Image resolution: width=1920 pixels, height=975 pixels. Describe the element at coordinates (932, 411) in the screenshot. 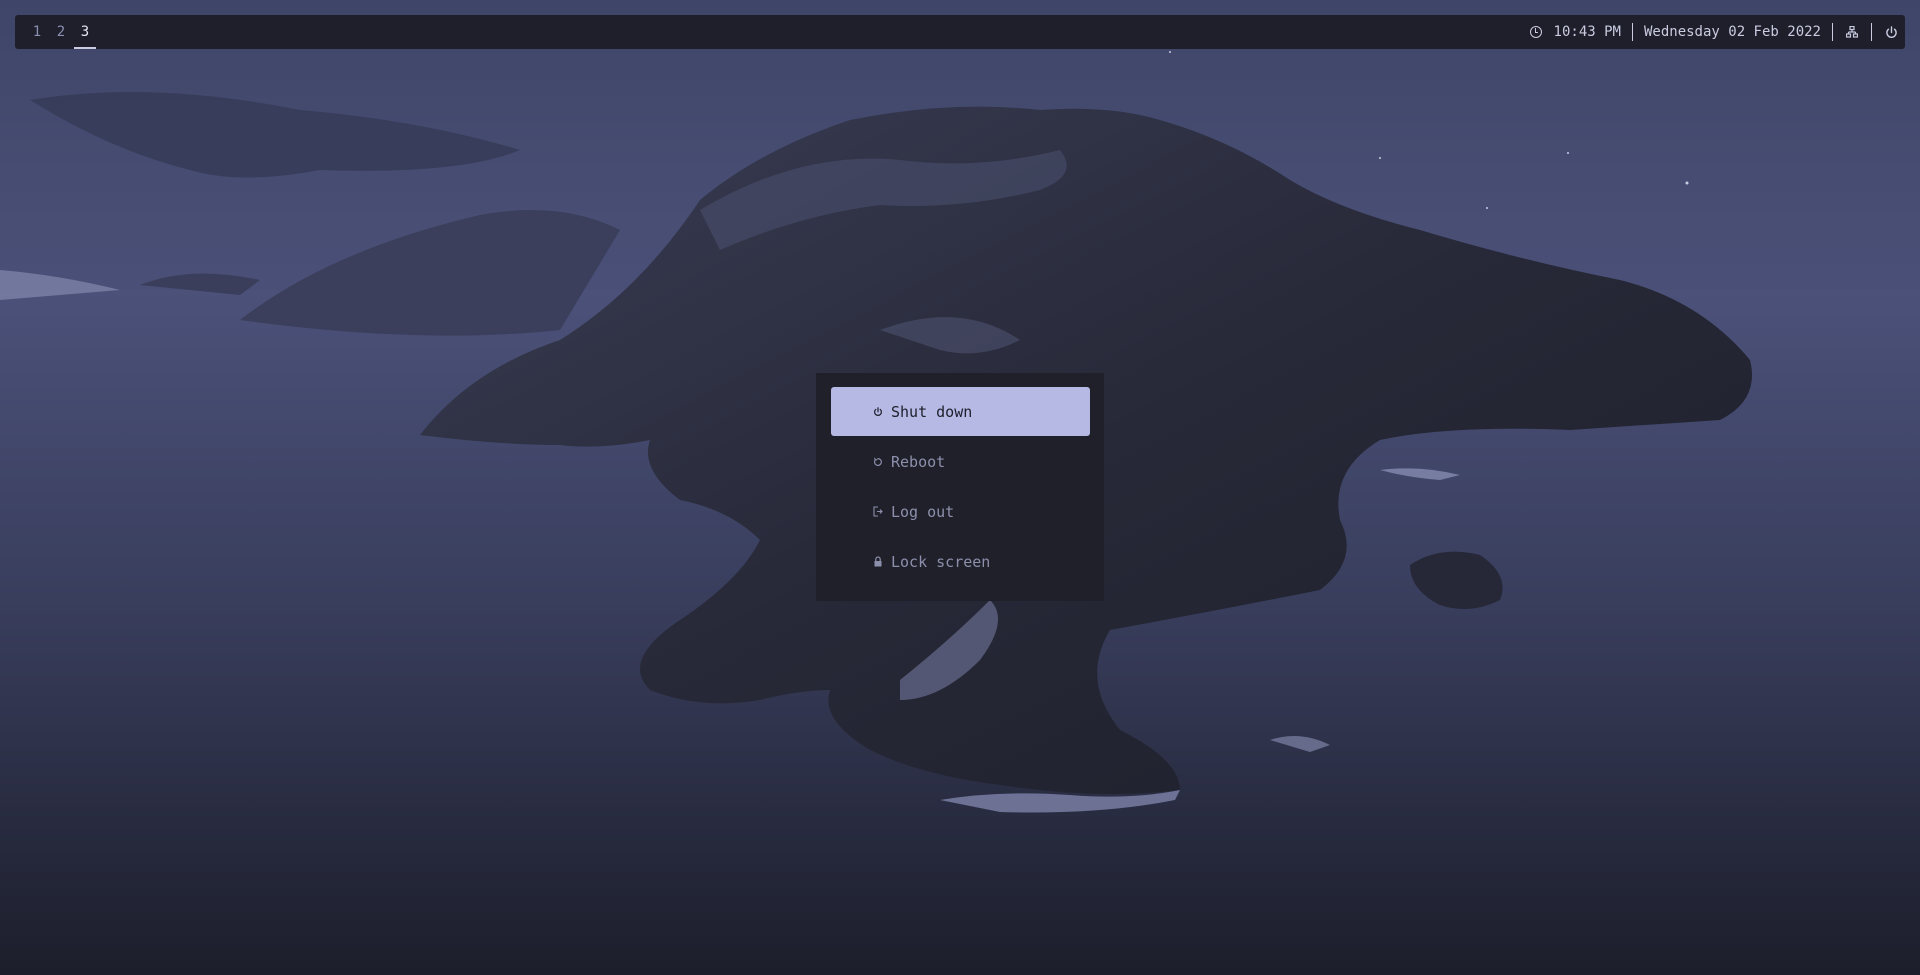

I see `menu-item-label: Shut down` at that location.